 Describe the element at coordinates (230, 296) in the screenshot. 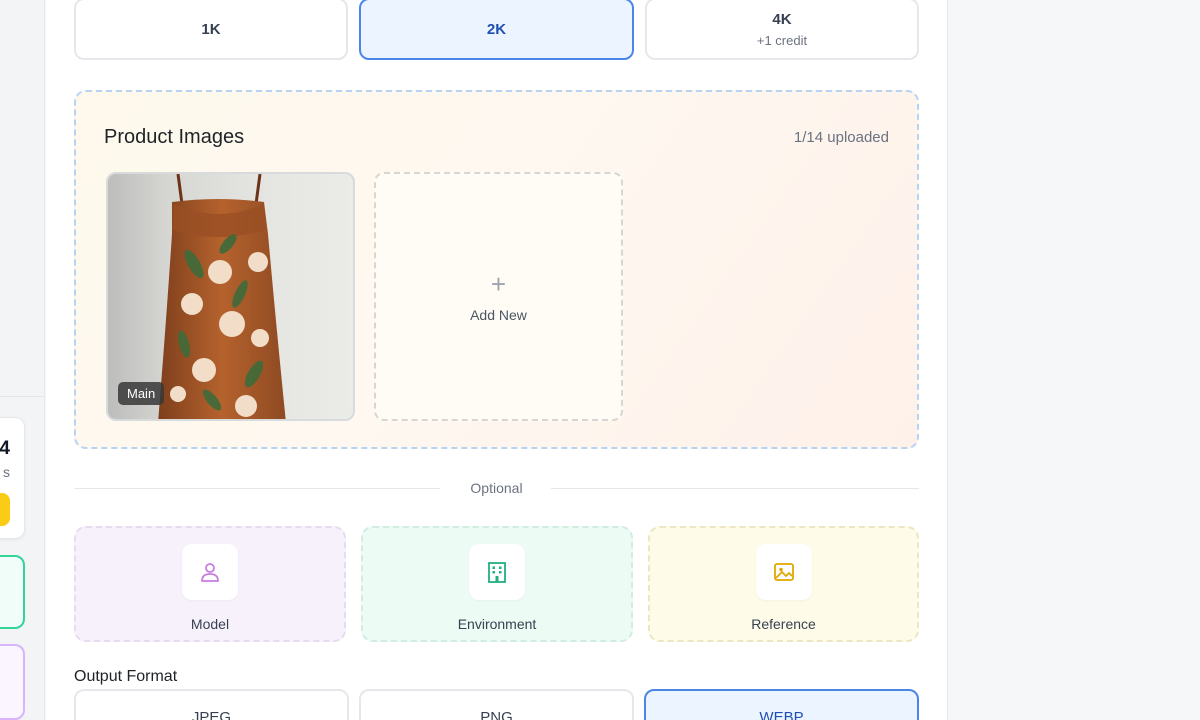

I see `product-image-thumbnail: Main` at that location.